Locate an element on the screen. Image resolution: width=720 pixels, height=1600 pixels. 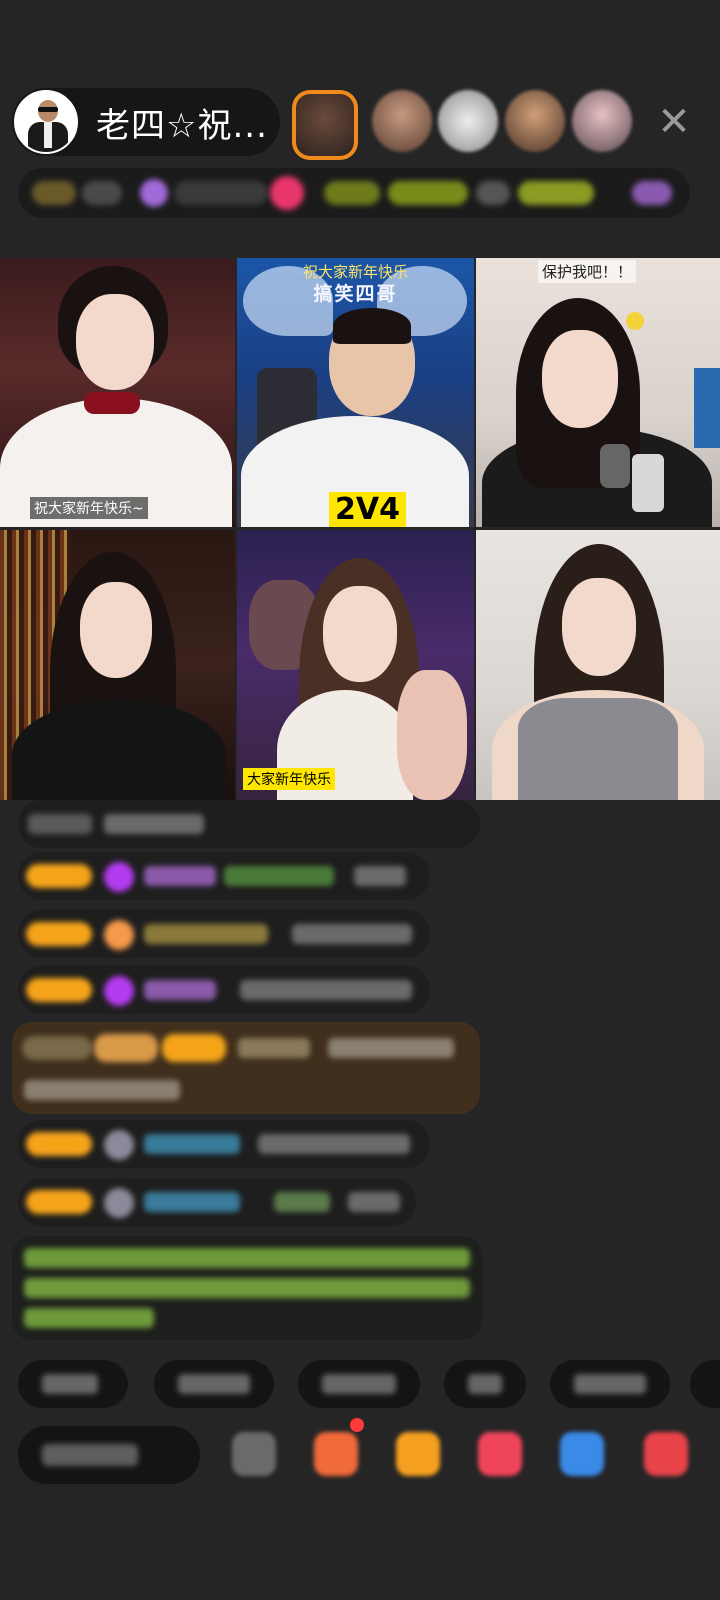
close-icon: ✕ is located at coordinates (674, 122).